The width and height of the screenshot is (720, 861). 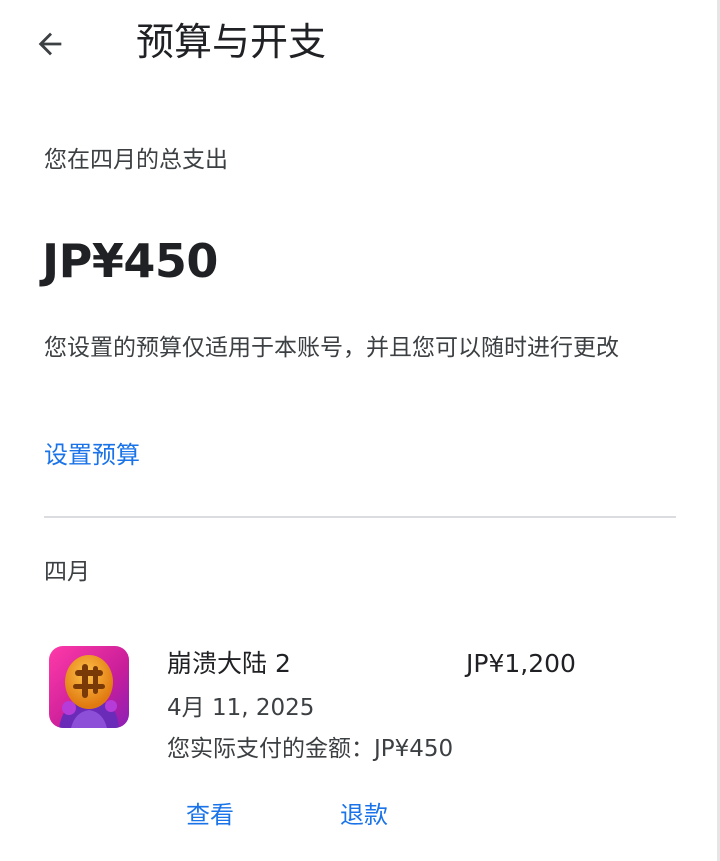 I want to click on paid-amount: 您实际支付的金额：JP¥450, so click(x=310, y=749).